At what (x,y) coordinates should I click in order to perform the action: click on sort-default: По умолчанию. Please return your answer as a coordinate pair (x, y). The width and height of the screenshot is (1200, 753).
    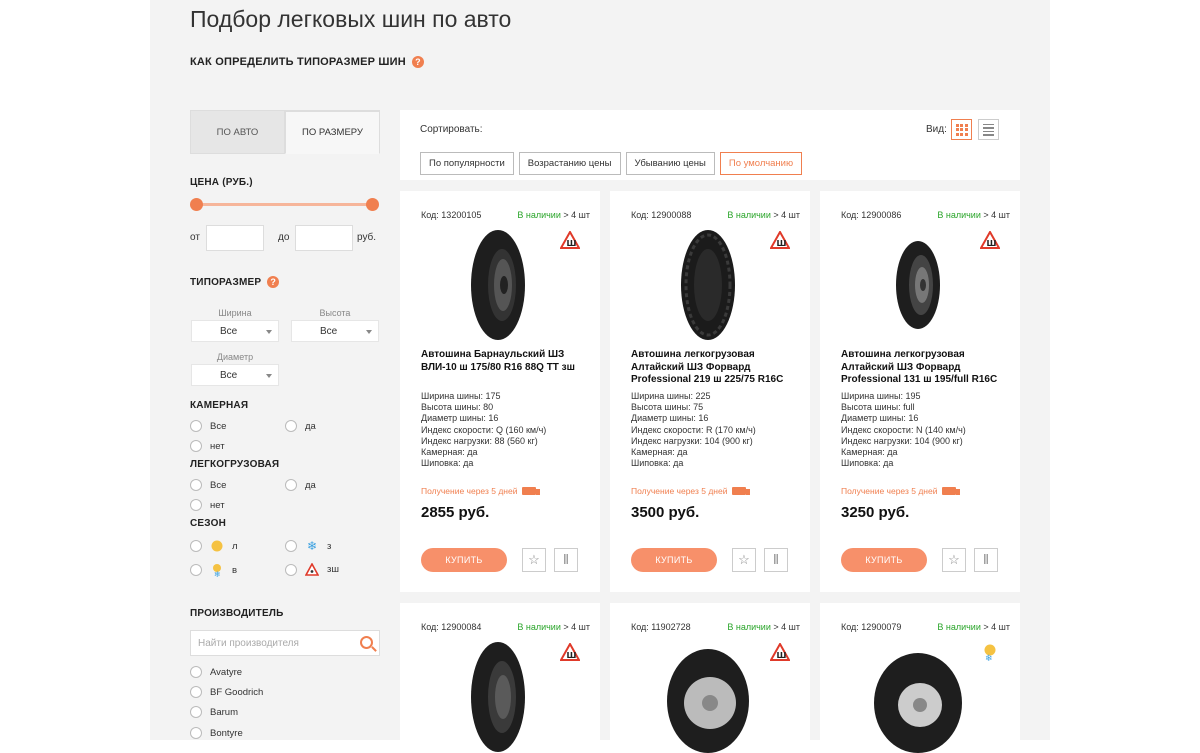
    Looking at the image, I should click on (761, 163).